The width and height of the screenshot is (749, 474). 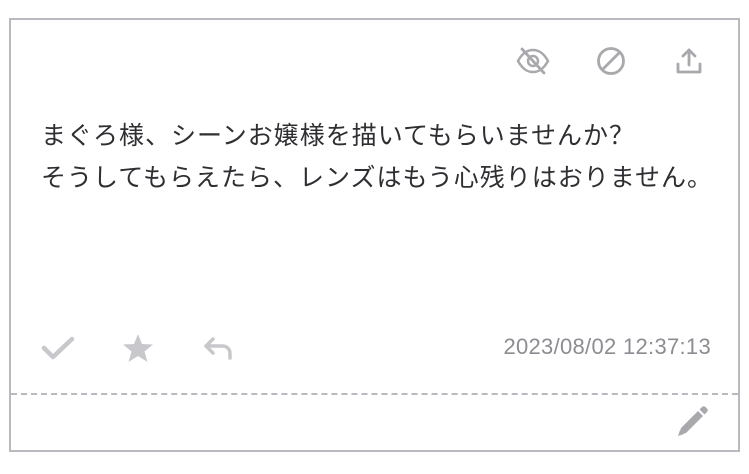 I want to click on pencil-icon, so click(x=693, y=421).